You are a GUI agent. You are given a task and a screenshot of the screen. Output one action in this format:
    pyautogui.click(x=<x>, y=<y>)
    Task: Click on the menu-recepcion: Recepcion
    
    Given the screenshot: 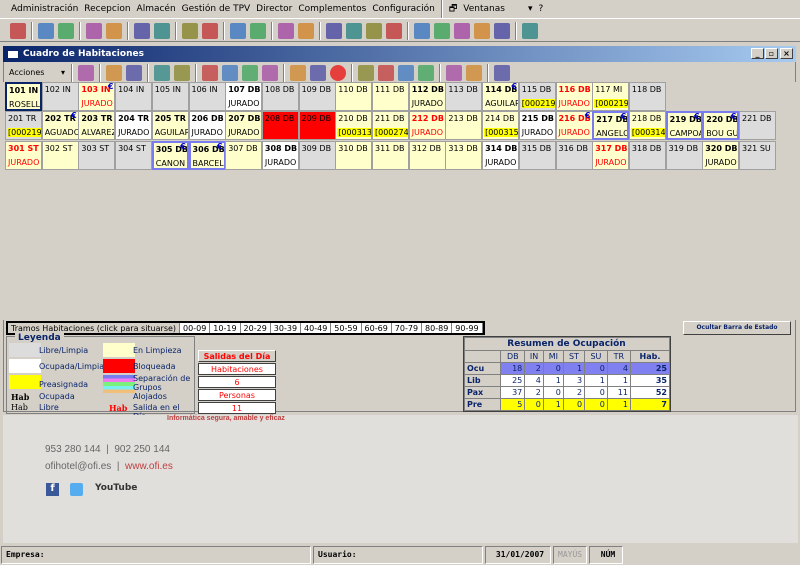 What is the action you would take?
    pyautogui.click(x=107, y=9)
    